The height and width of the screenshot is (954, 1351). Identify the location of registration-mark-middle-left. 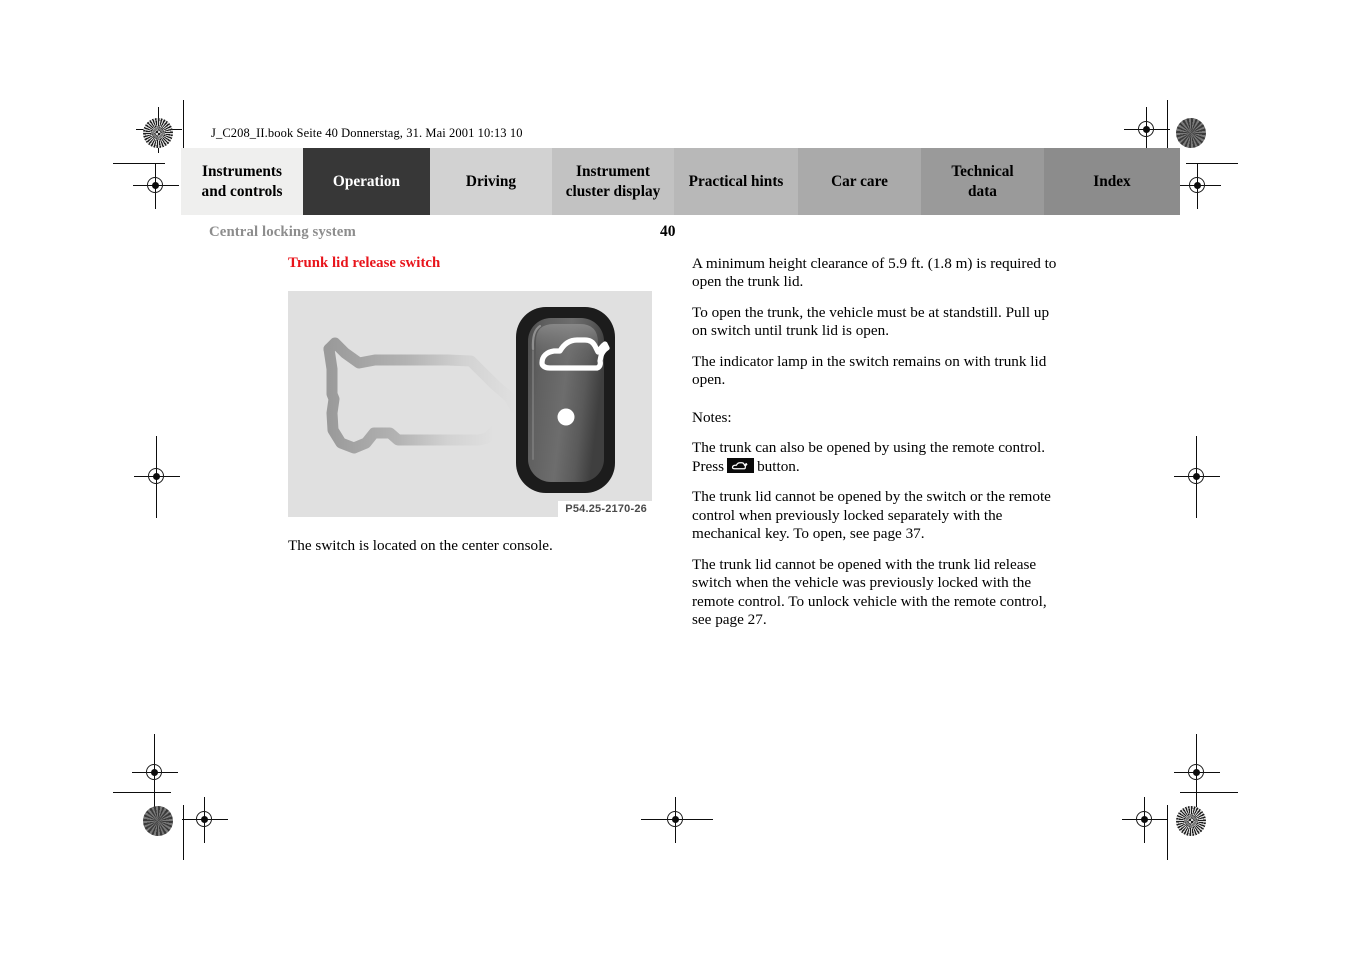
(157, 477).